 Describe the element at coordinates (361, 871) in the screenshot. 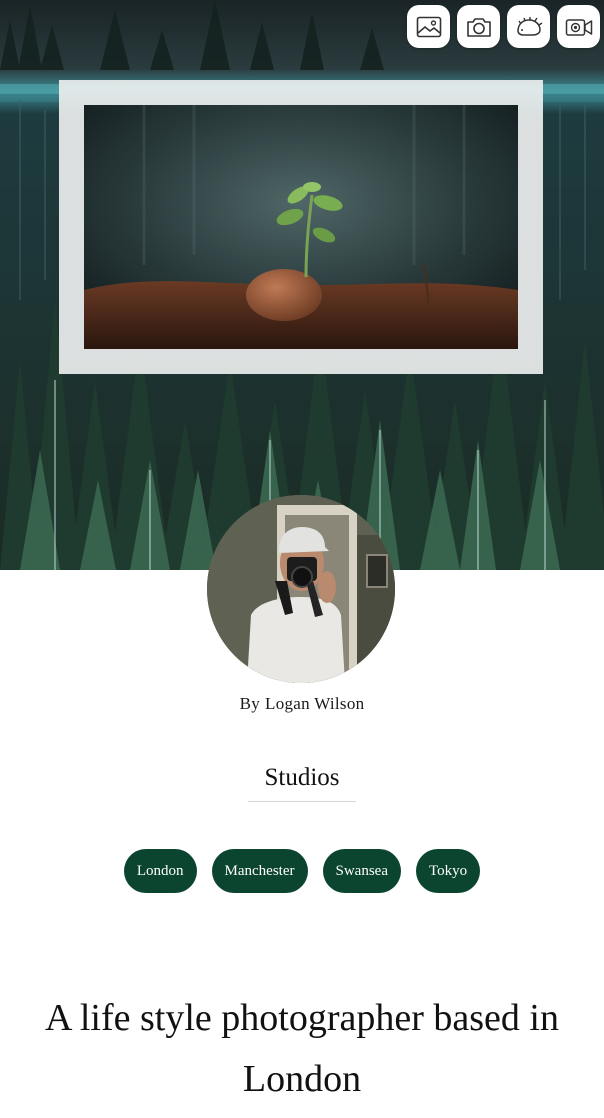

I see `studio-pill-swansea: Swansea` at that location.